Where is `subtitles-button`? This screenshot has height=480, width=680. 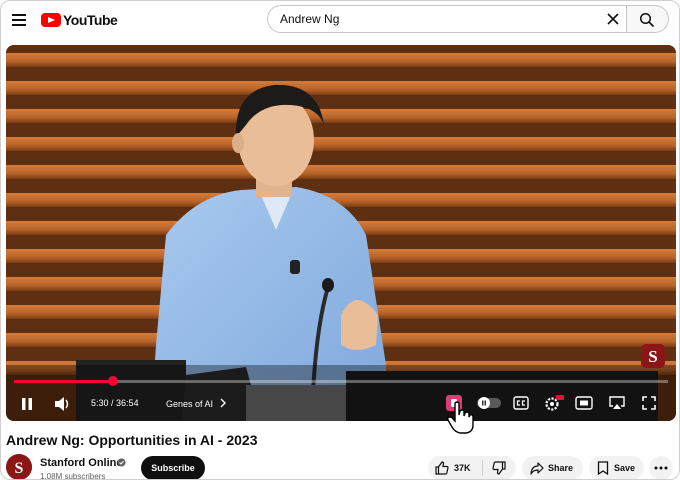
subtitles-button is located at coordinates (521, 405).